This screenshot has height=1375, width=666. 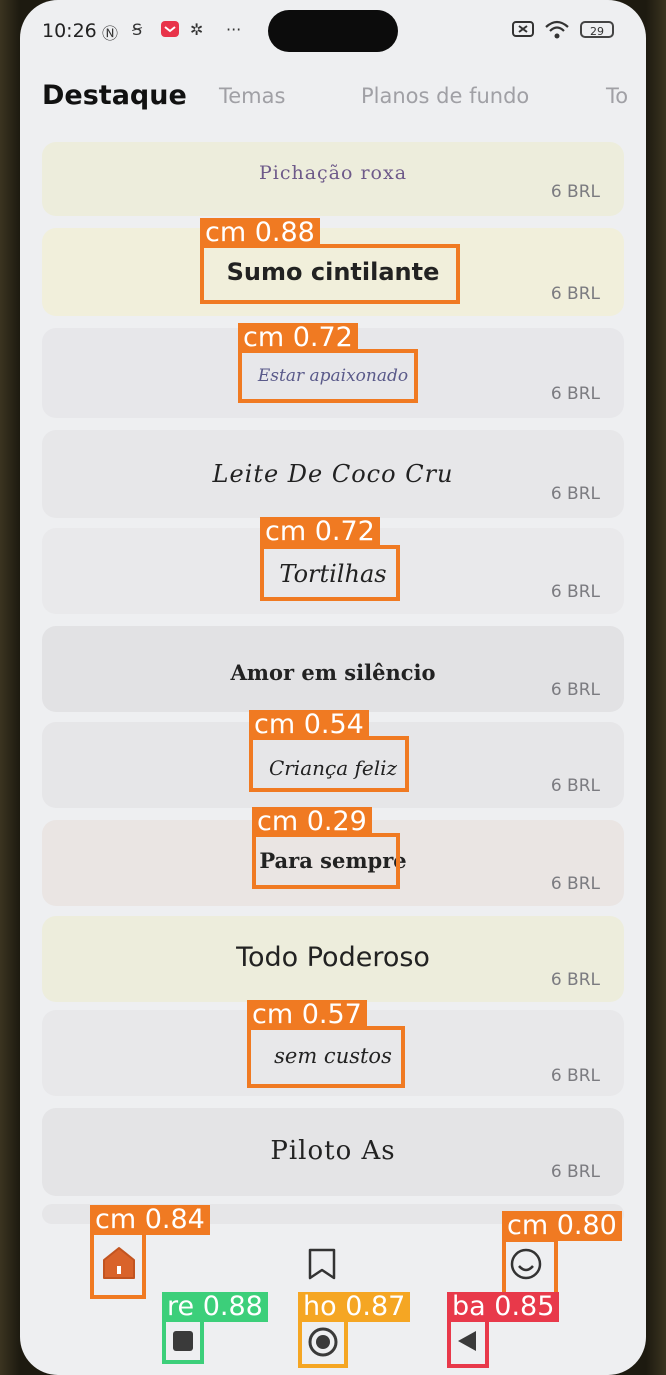 I want to click on det-label-item-1: cm 0.88, so click(x=260, y=233).